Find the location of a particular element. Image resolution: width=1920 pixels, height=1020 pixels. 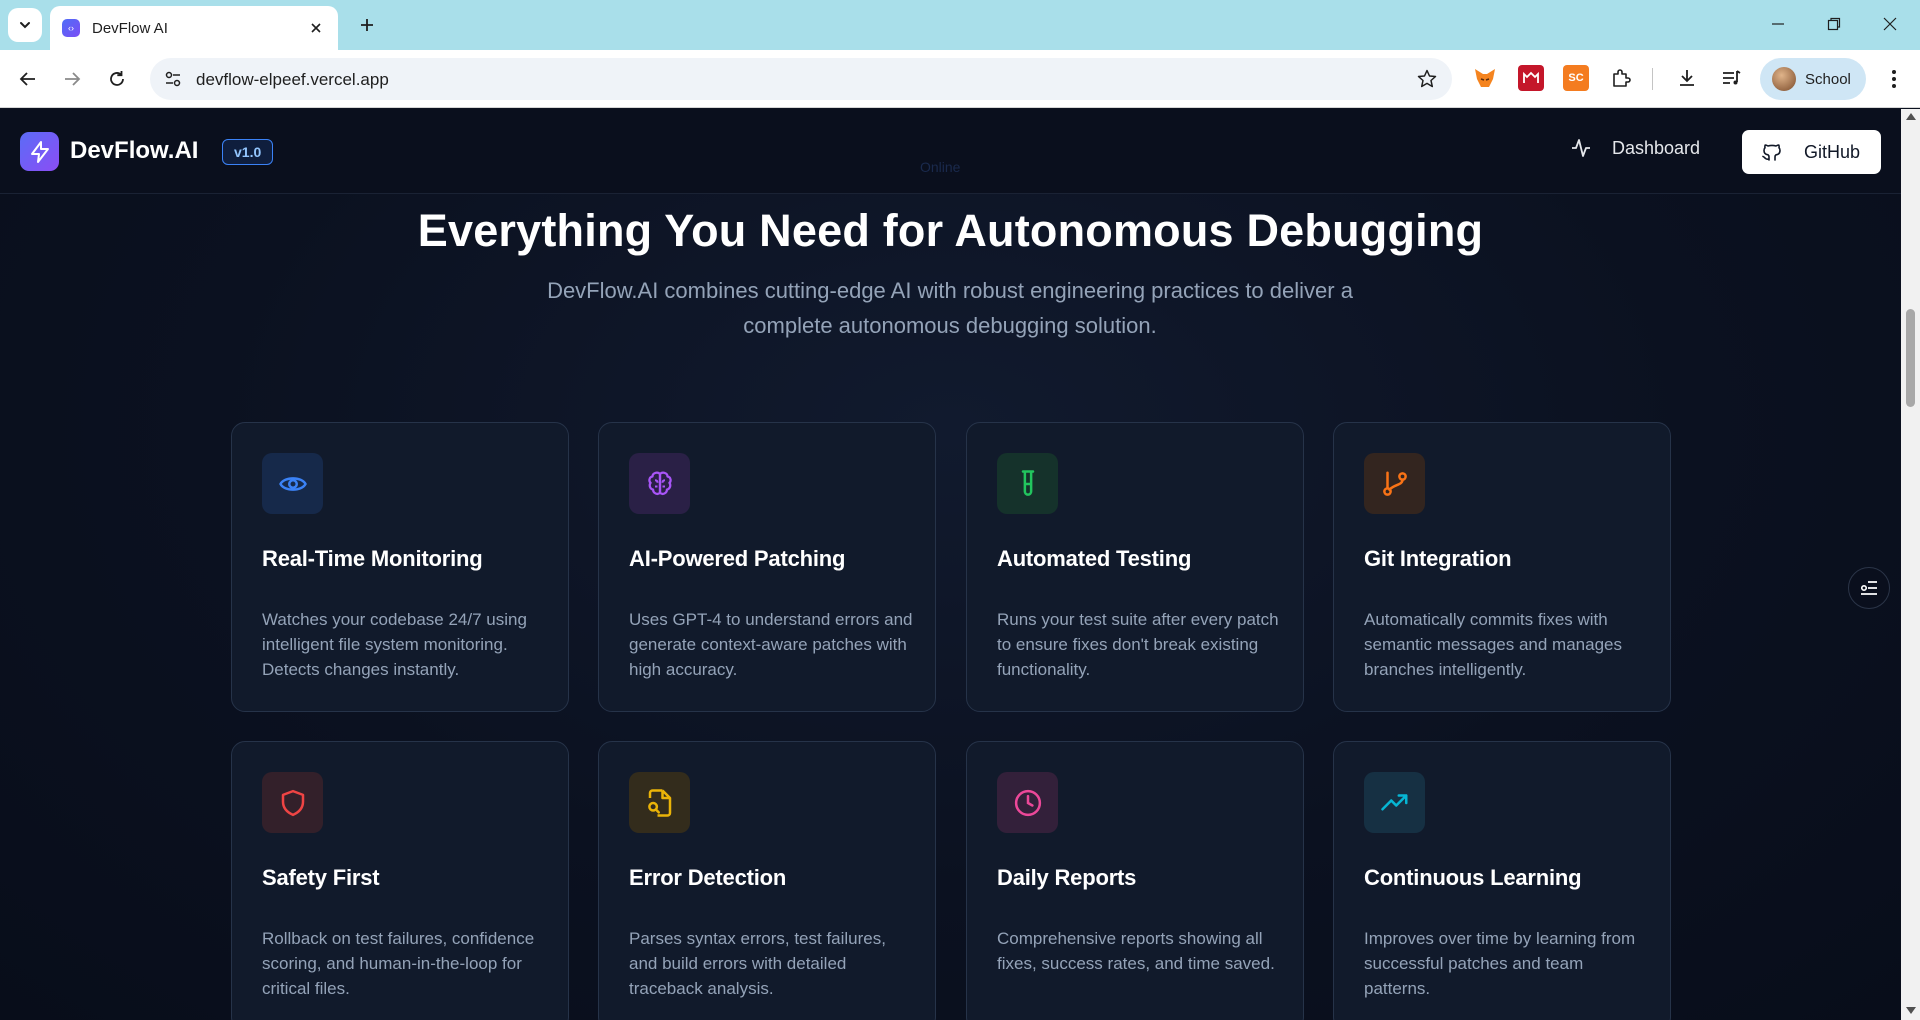

feature-title: Safety First is located at coordinates (321, 877).